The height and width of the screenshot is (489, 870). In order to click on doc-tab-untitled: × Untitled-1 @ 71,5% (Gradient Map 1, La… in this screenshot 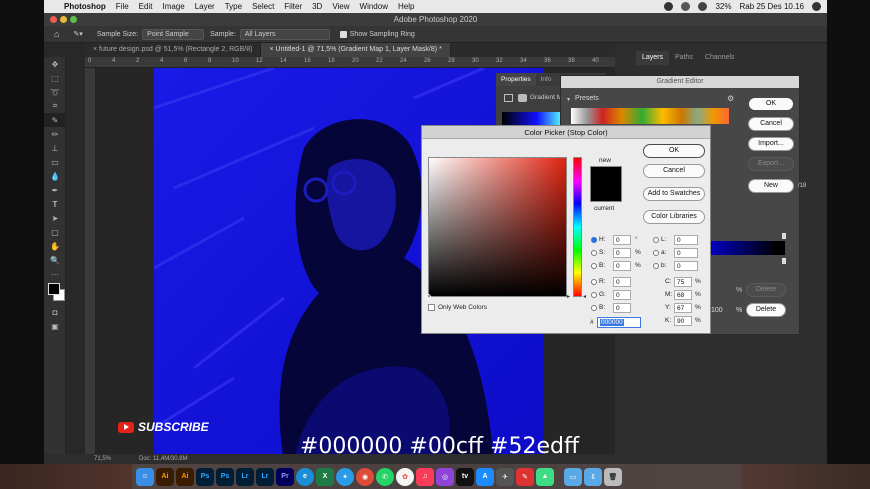, I will do `click(356, 50)`.